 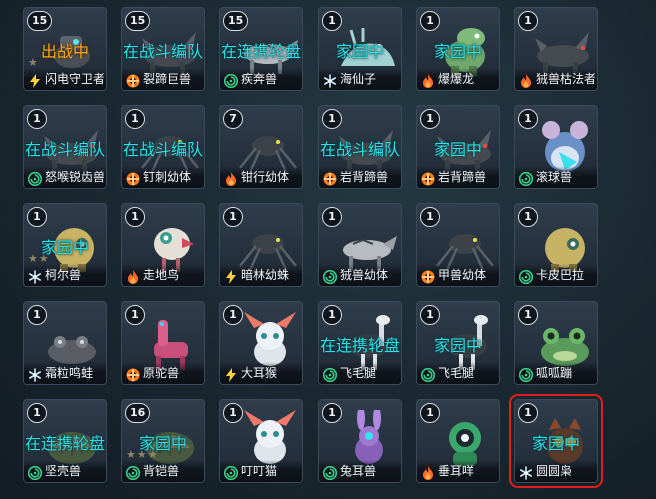 What do you see at coordinates (65, 49) in the screenshot?
I see `creature-card: 15 出战中 ★ 闪电守卫者` at bounding box center [65, 49].